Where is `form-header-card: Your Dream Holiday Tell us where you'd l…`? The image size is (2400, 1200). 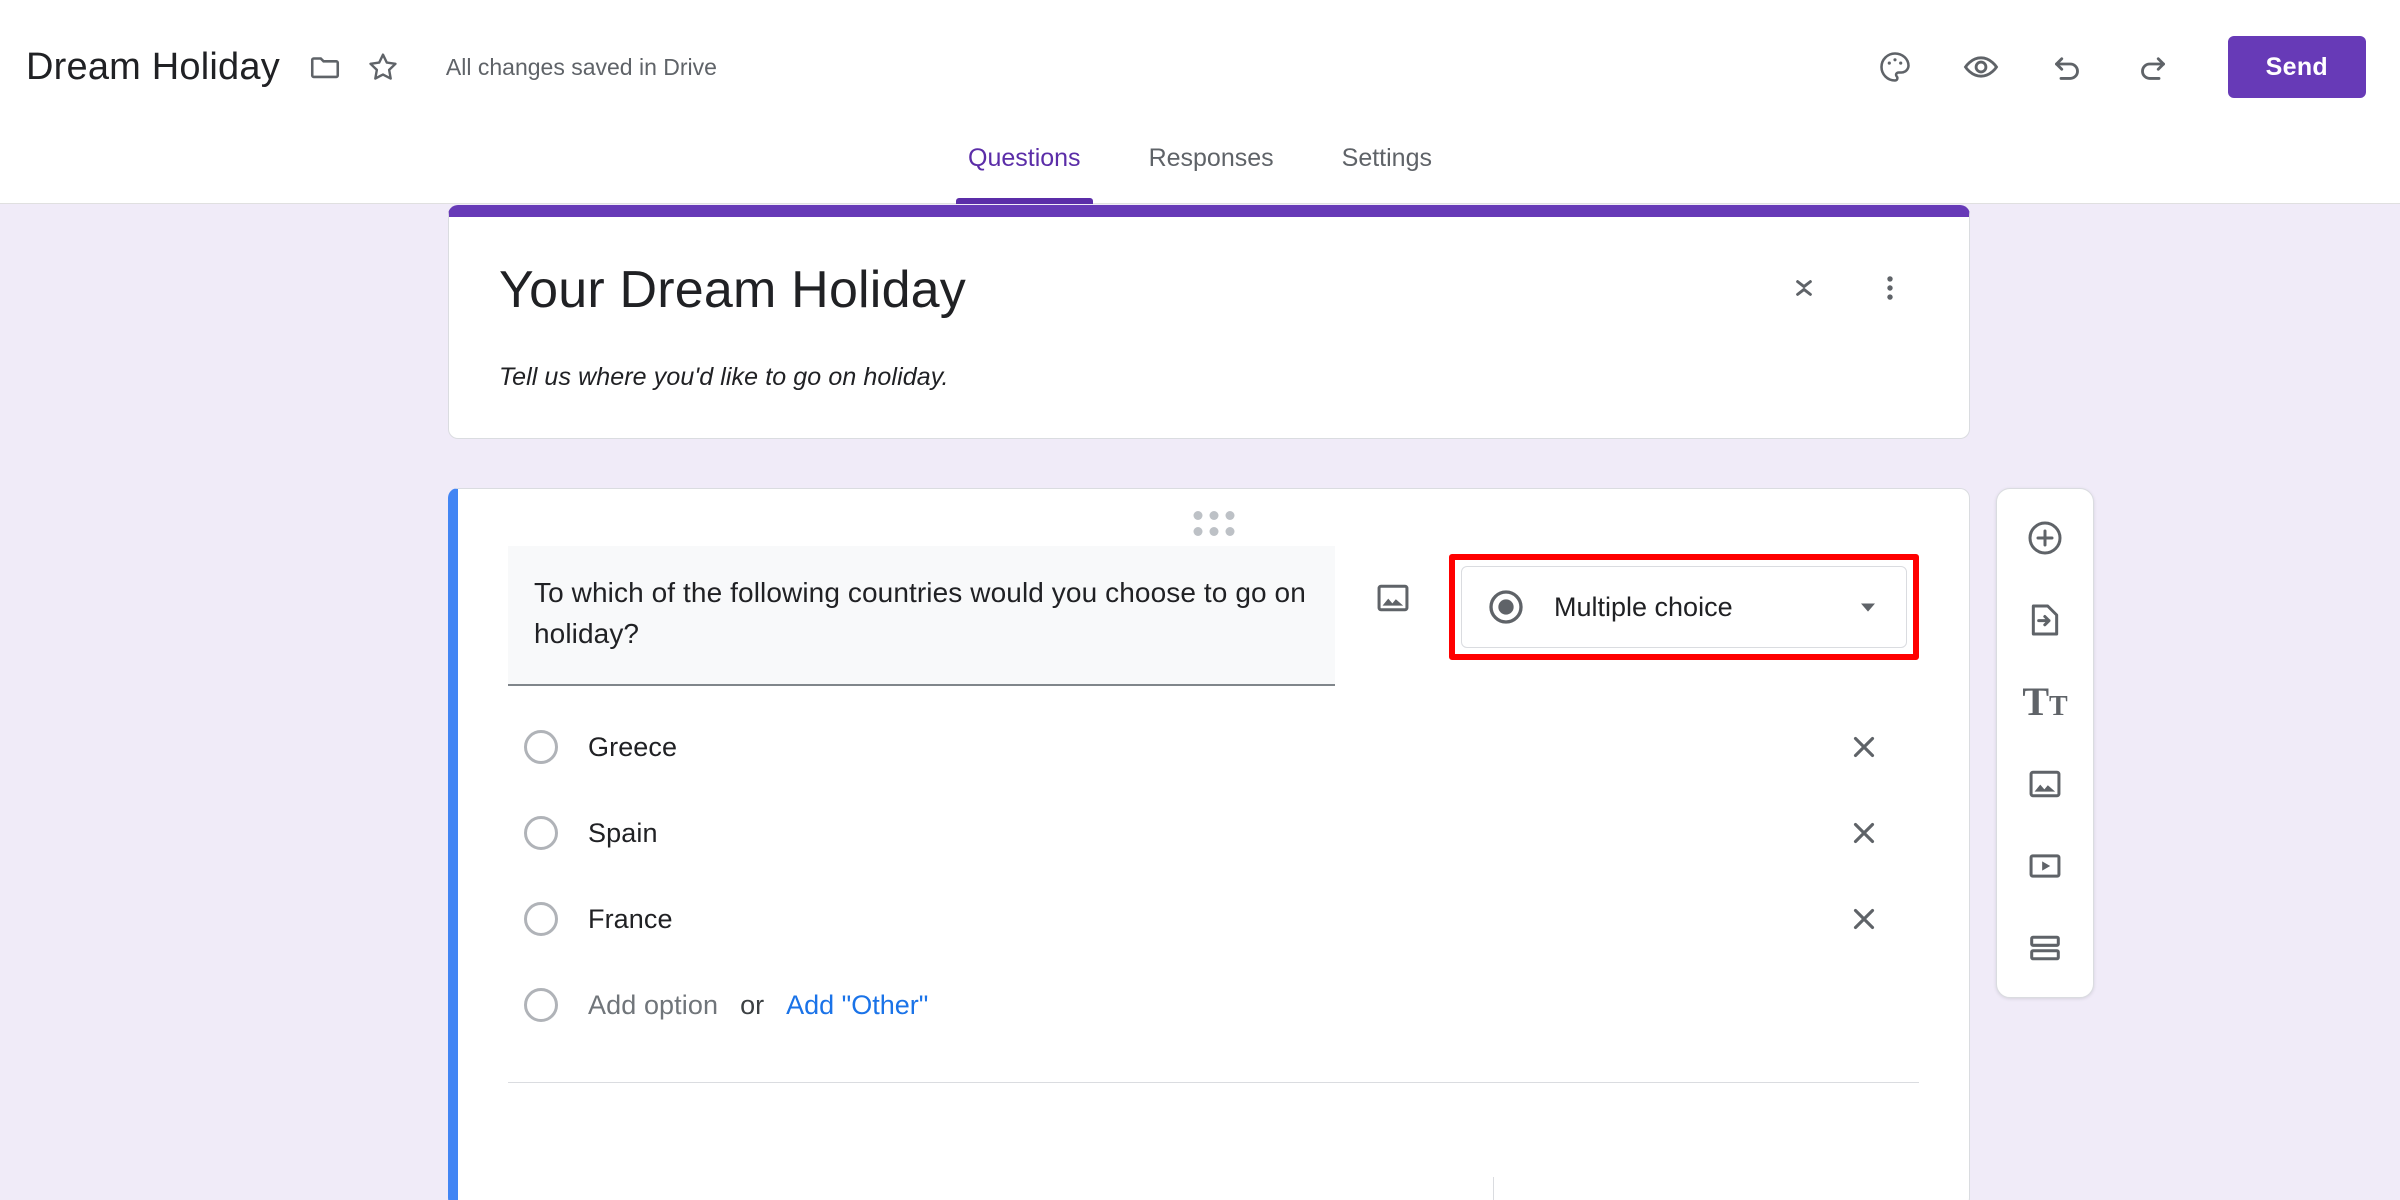
form-header-card: Your Dream Holiday Tell us where you'd l… is located at coordinates (1209, 322).